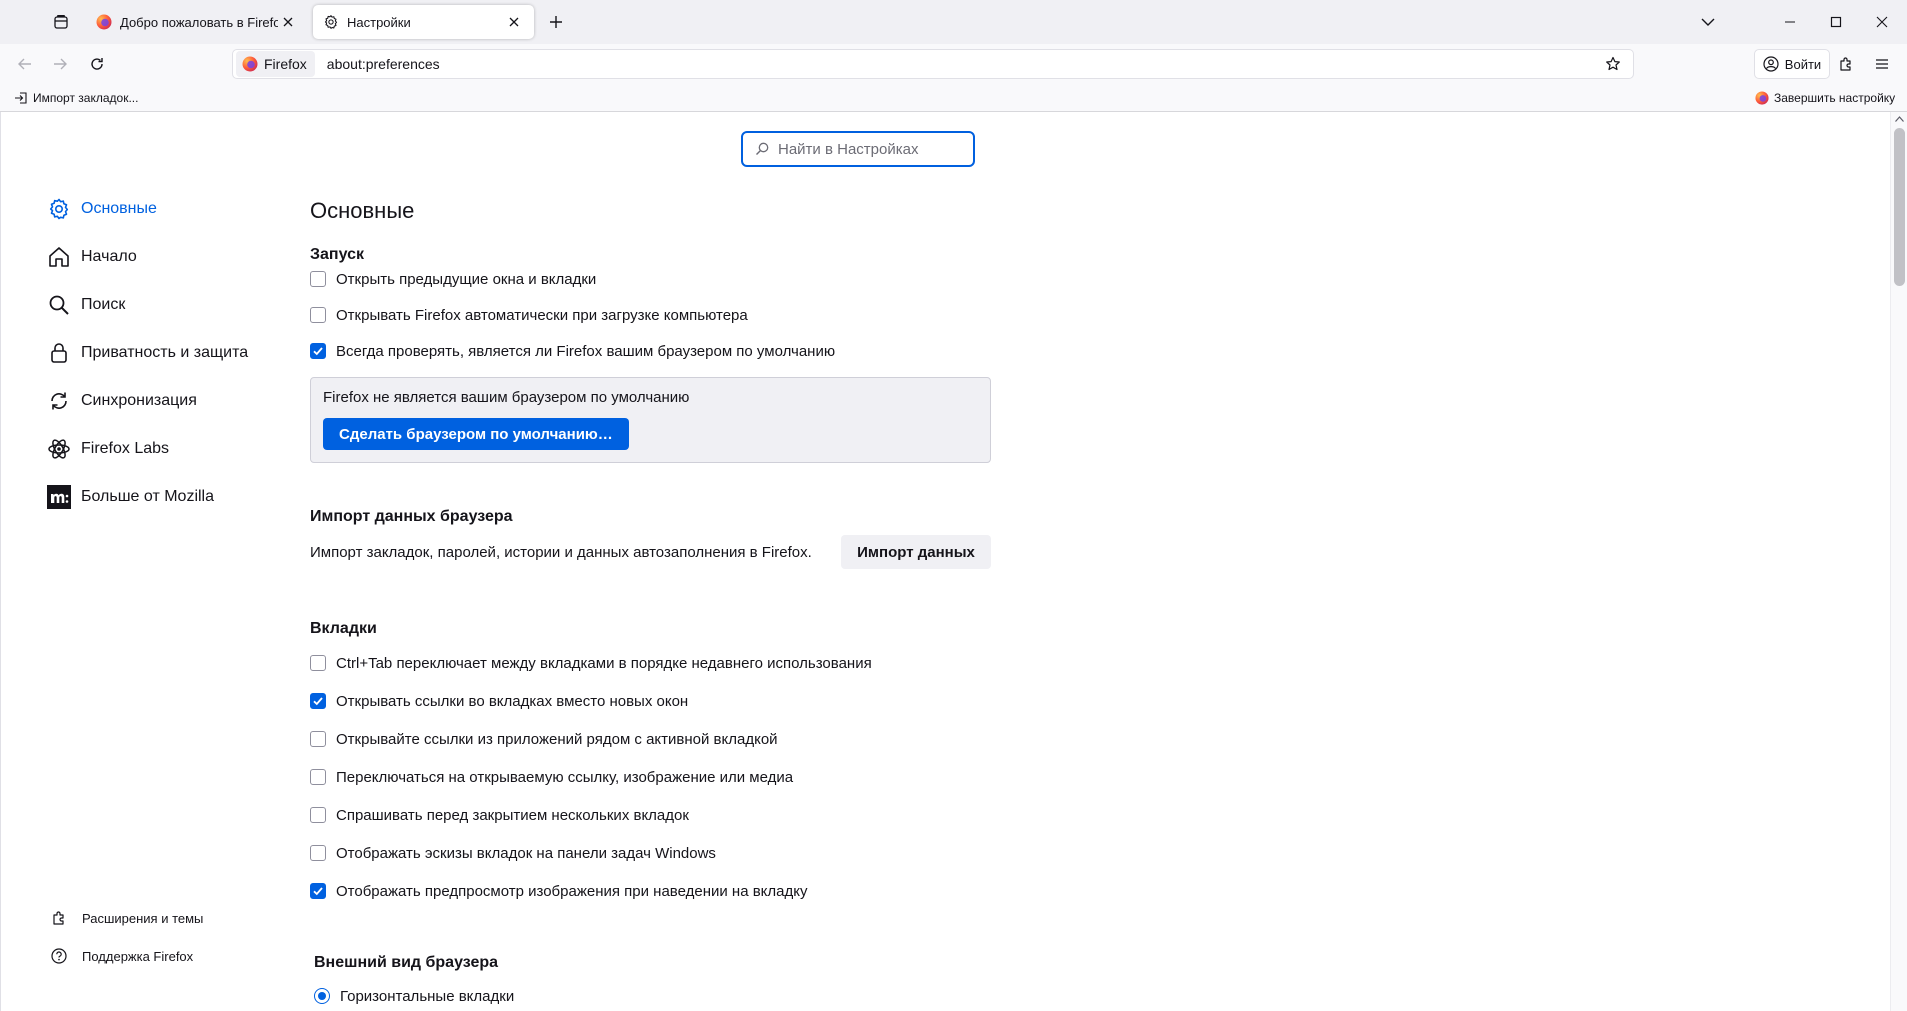  Describe the element at coordinates (916, 552) in the screenshot. I see `import-data-button: Импорт данных` at that location.